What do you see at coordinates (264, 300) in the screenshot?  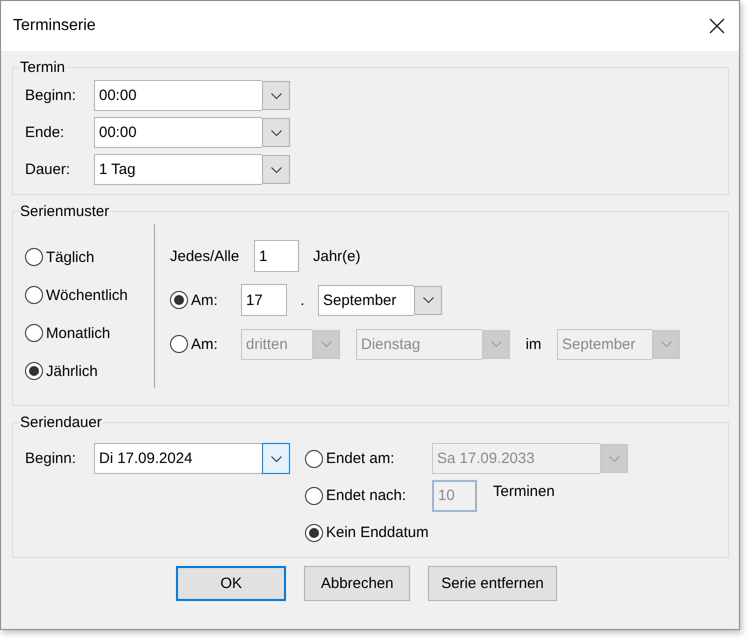 I see `day-field: 17` at bounding box center [264, 300].